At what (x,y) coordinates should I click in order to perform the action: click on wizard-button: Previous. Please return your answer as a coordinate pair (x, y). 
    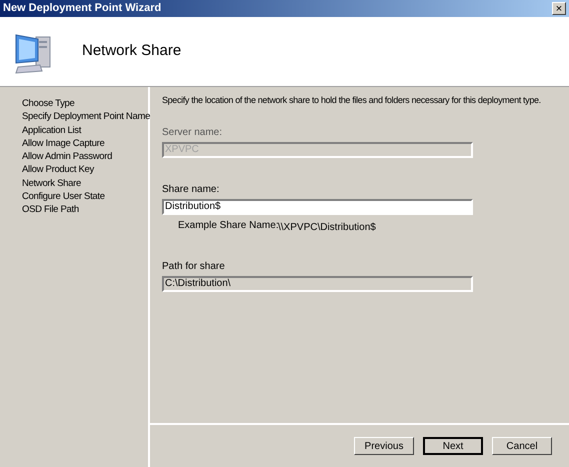
    Looking at the image, I should click on (384, 446).